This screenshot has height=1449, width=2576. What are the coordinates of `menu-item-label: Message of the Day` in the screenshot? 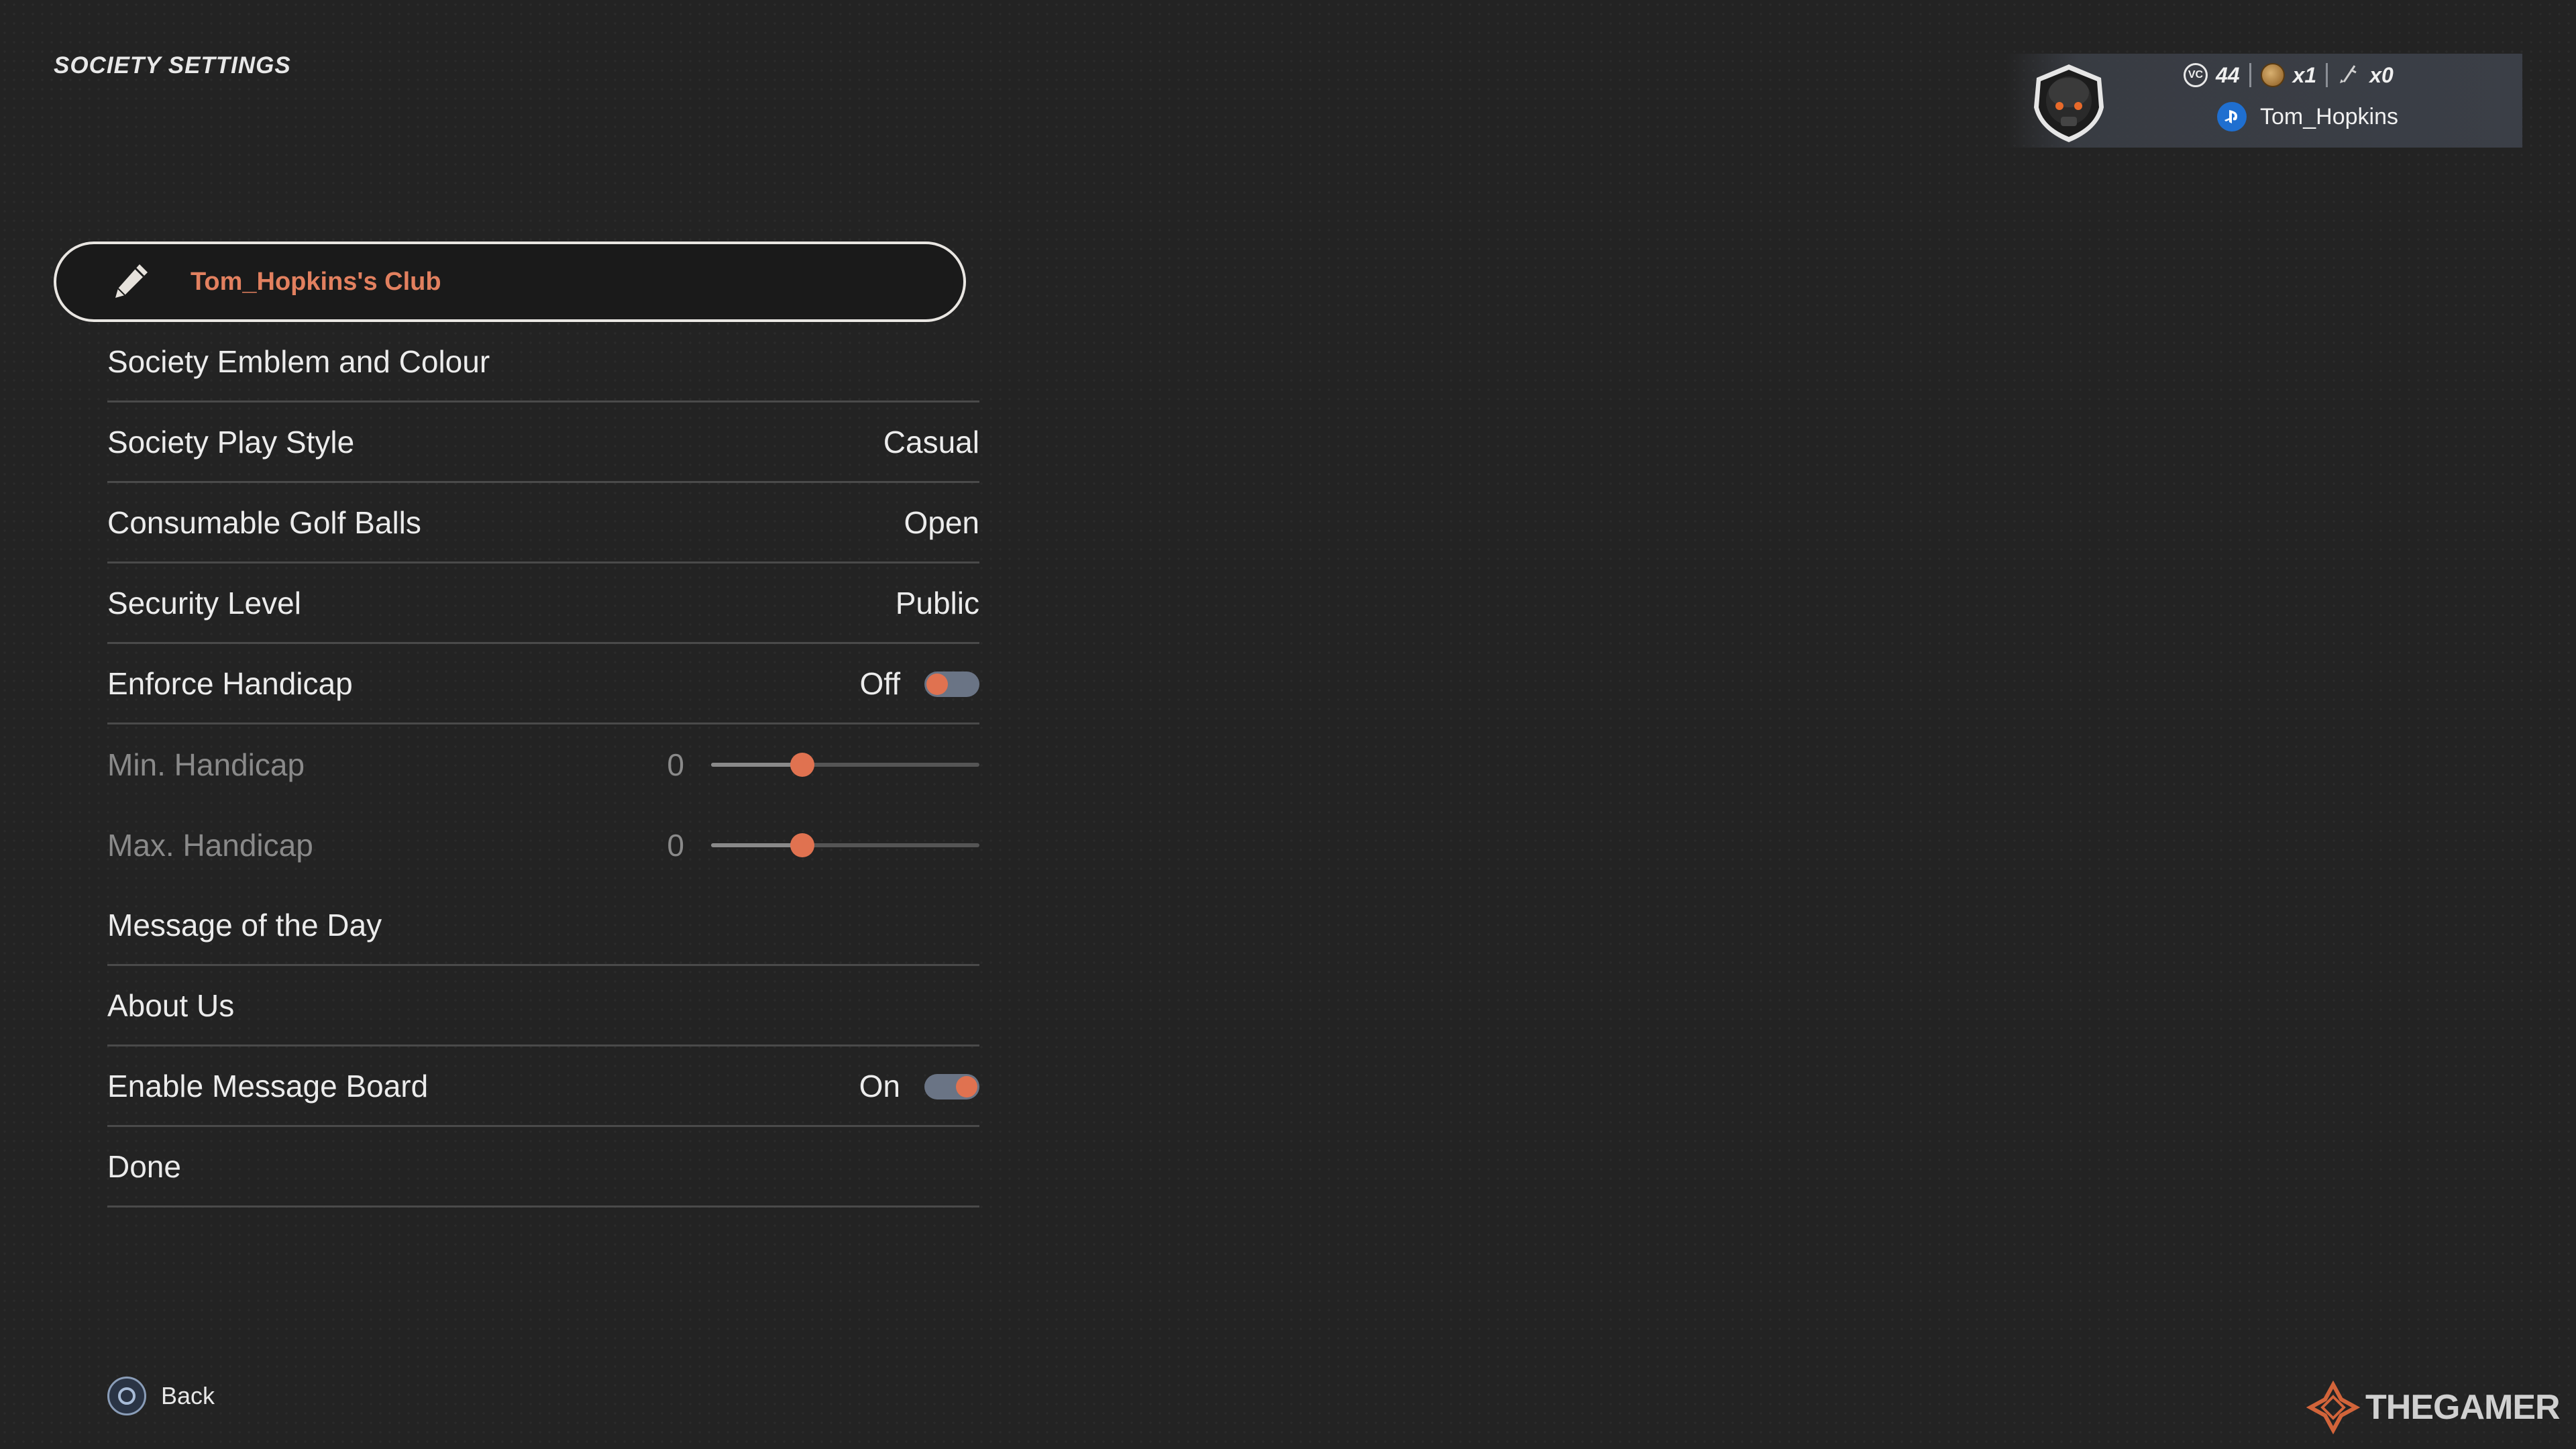 It's located at (244, 925).